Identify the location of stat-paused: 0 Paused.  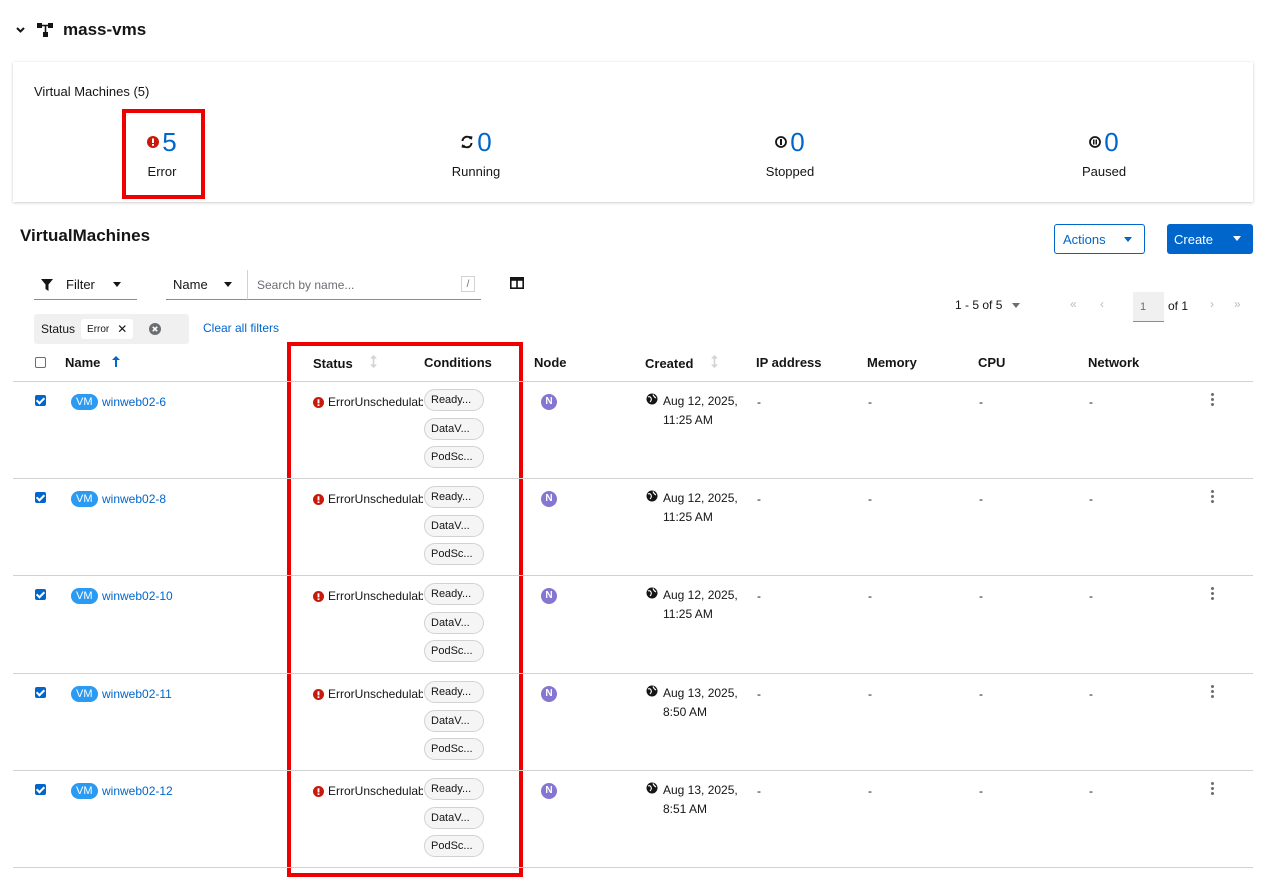
(1104, 152).